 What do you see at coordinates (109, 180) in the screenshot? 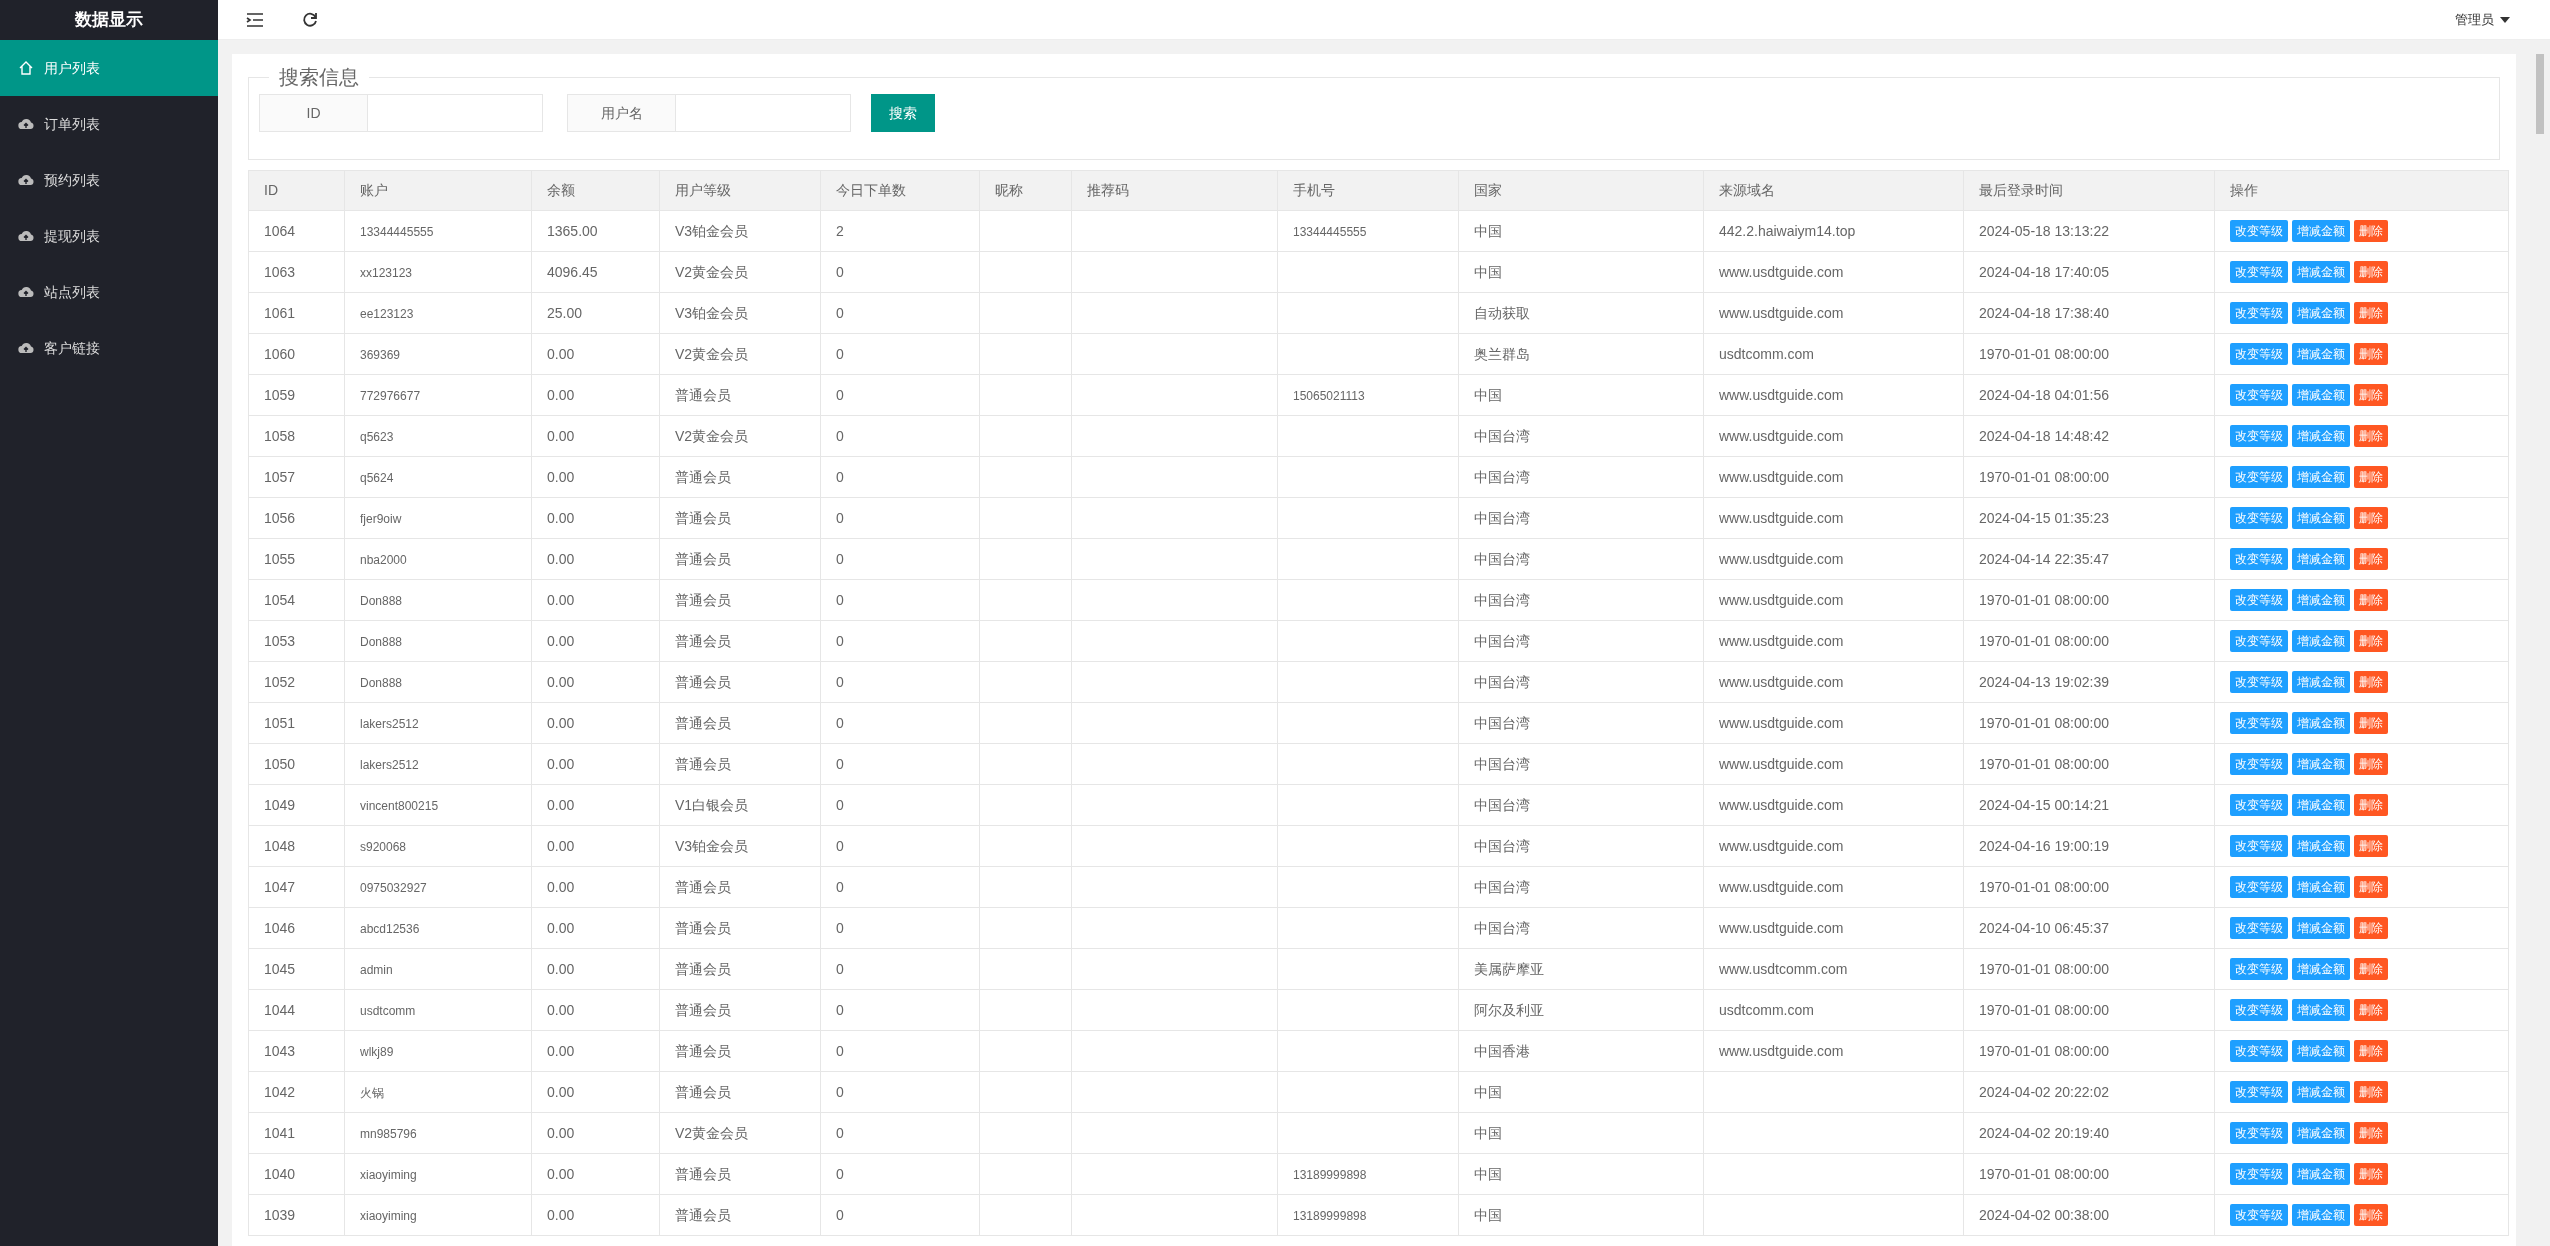
I see `sidebar-item: 预约列表` at bounding box center [109, 180].